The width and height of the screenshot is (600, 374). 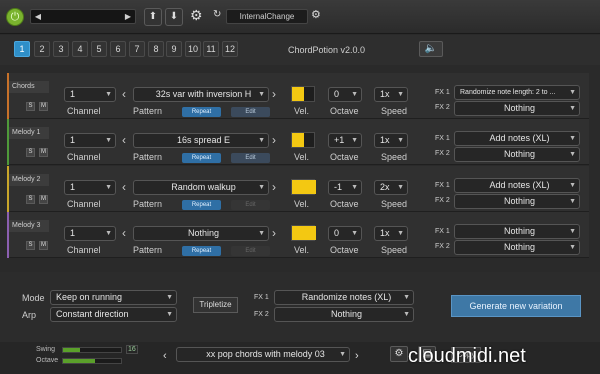 What do you see at coordinates (148, 250) in the screenshot?
I see `pattern-label: Pattern` at bounding box center [148, 250].